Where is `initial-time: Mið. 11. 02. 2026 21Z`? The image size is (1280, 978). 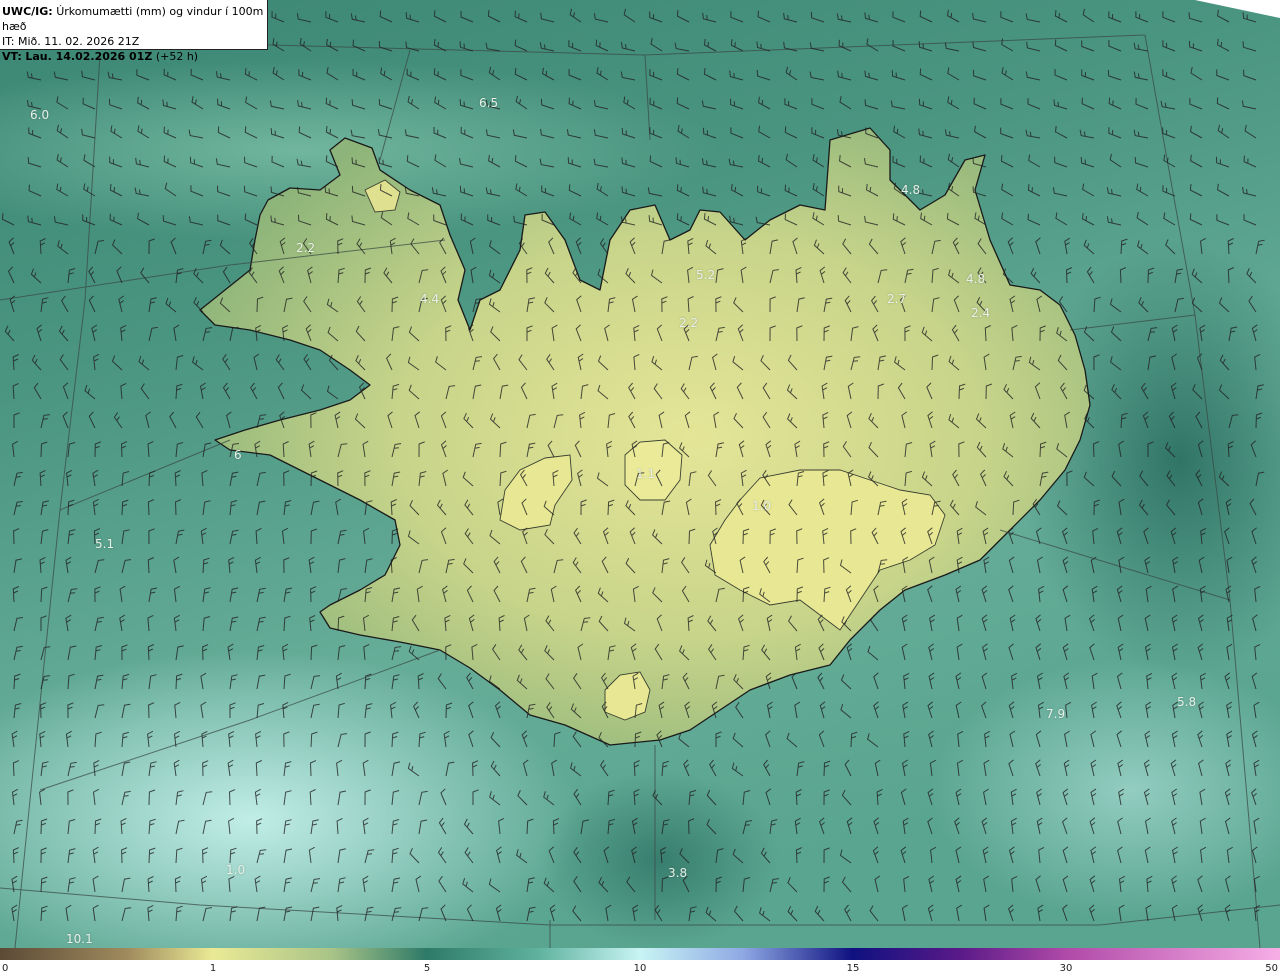
initial-time: Mið. 11. 02. 2026 21Z is located at coordinates (78, 41).